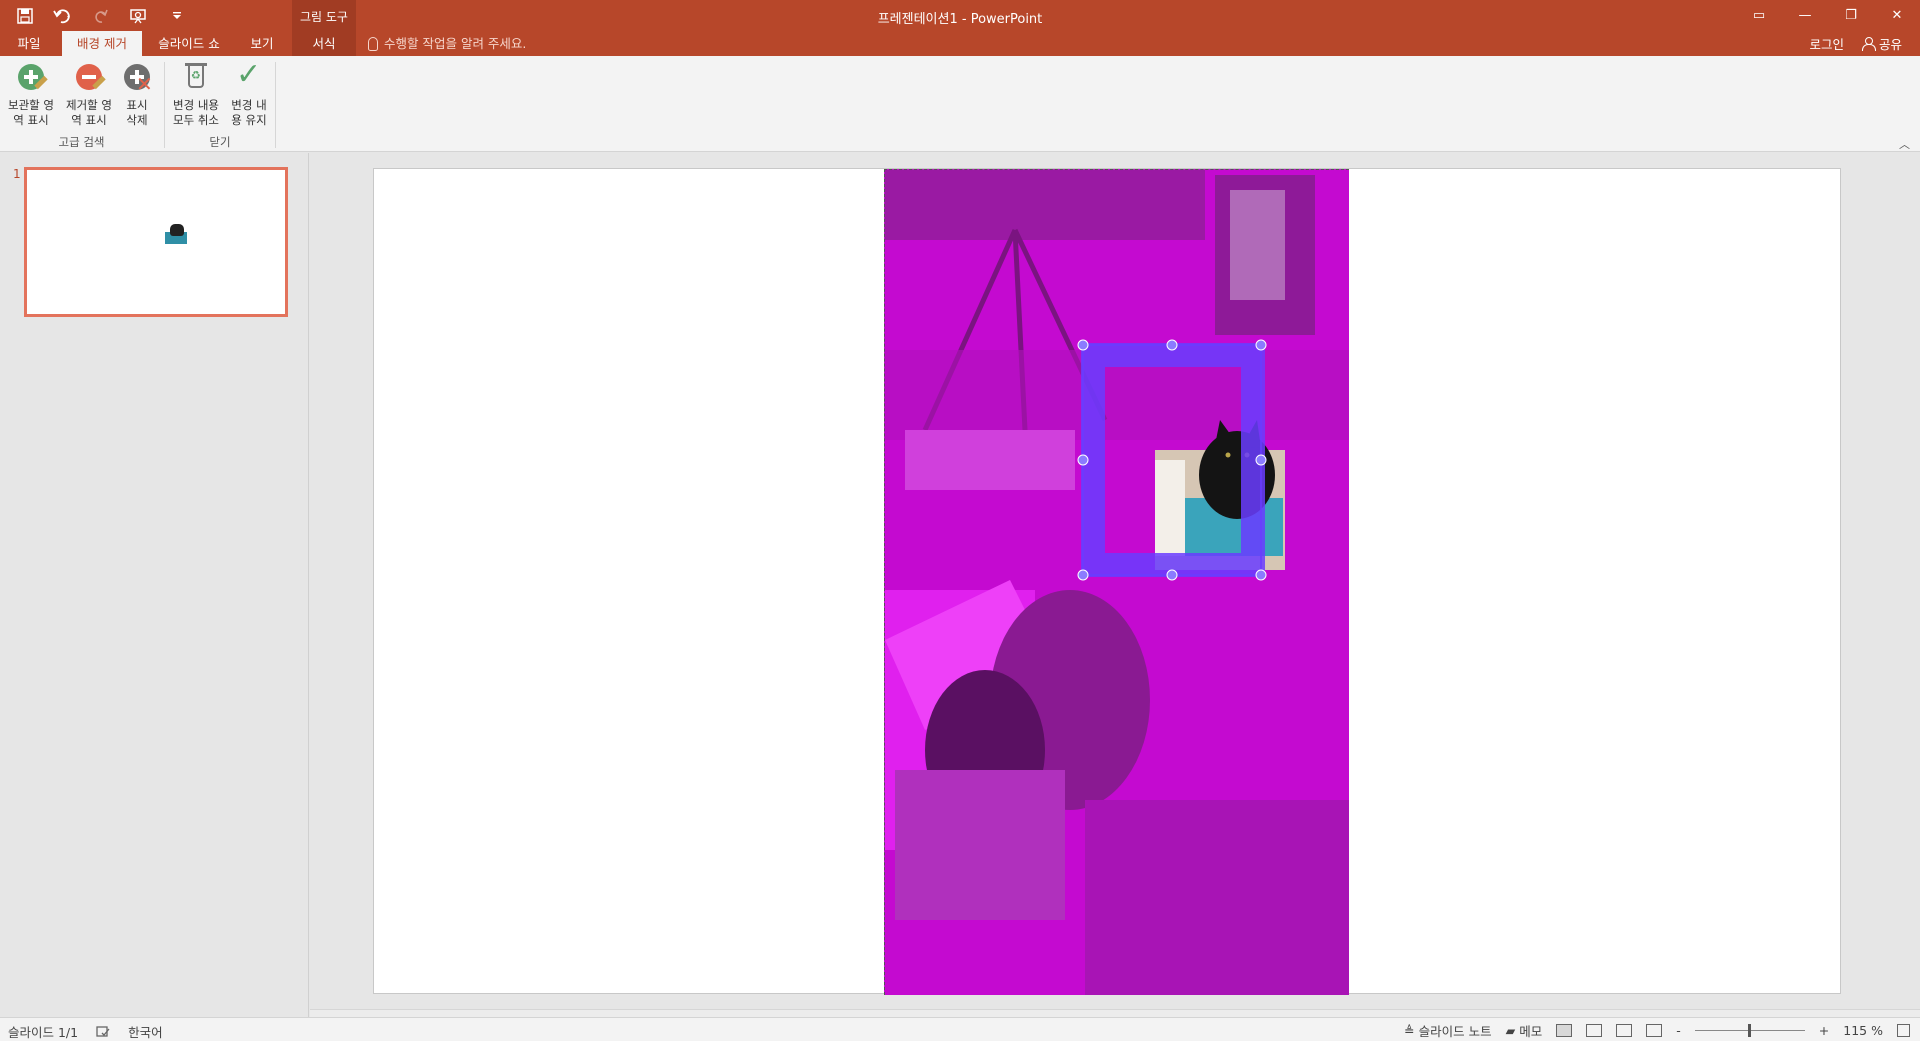 This screenshot has width=1920, height=1041. I want to click on reading-view-icon, so click(1624, 1030).